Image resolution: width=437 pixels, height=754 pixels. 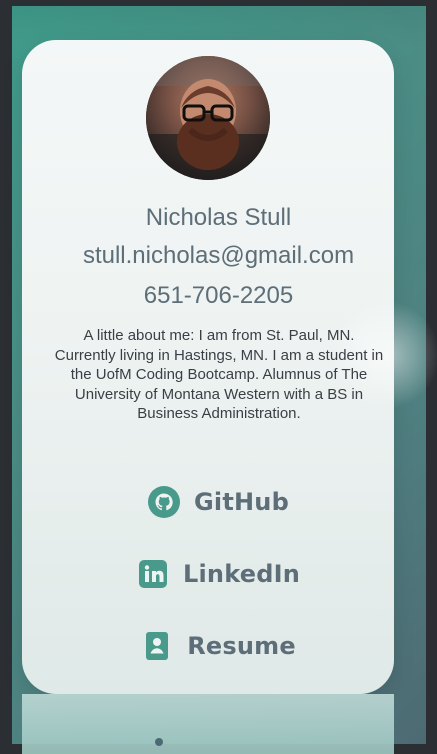 What do you see at coordinates (241, 574) in the screenshot?
I see `linkedin-label: LinkedIn` at bounding box center [241, 574].